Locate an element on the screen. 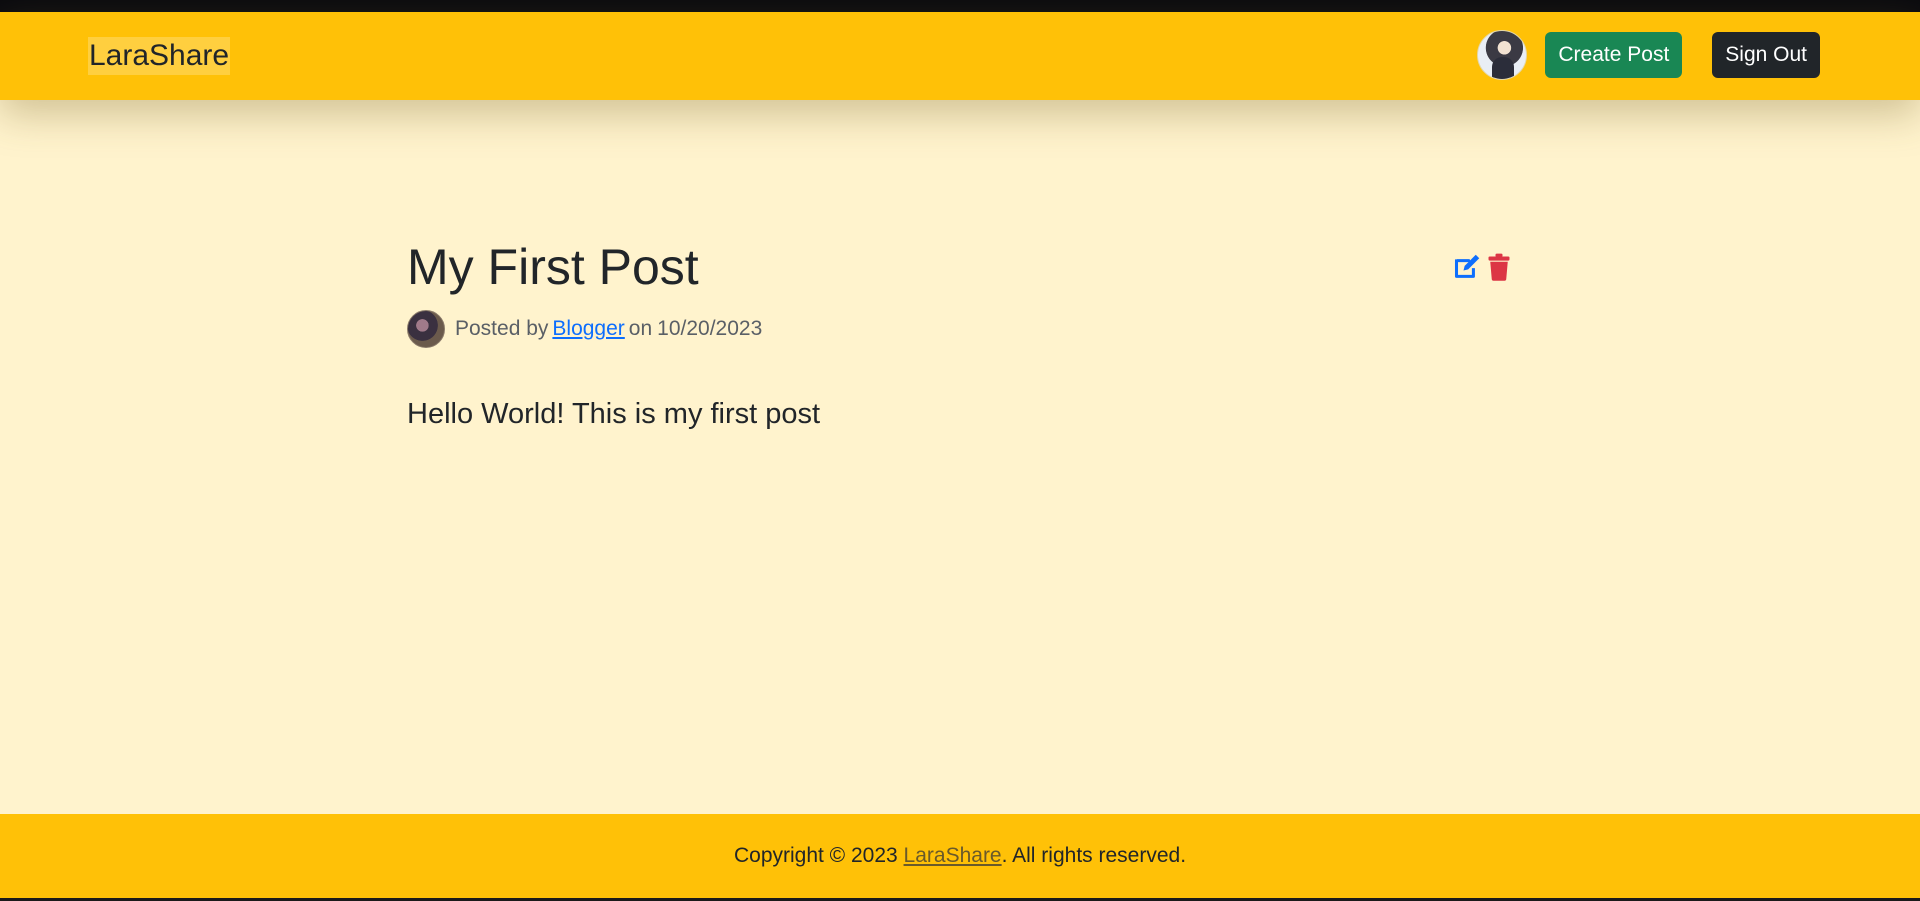 The width and height of the screenshot is (1920, 901). posted-by-label: Posted by is located at coordinates (502, 328).